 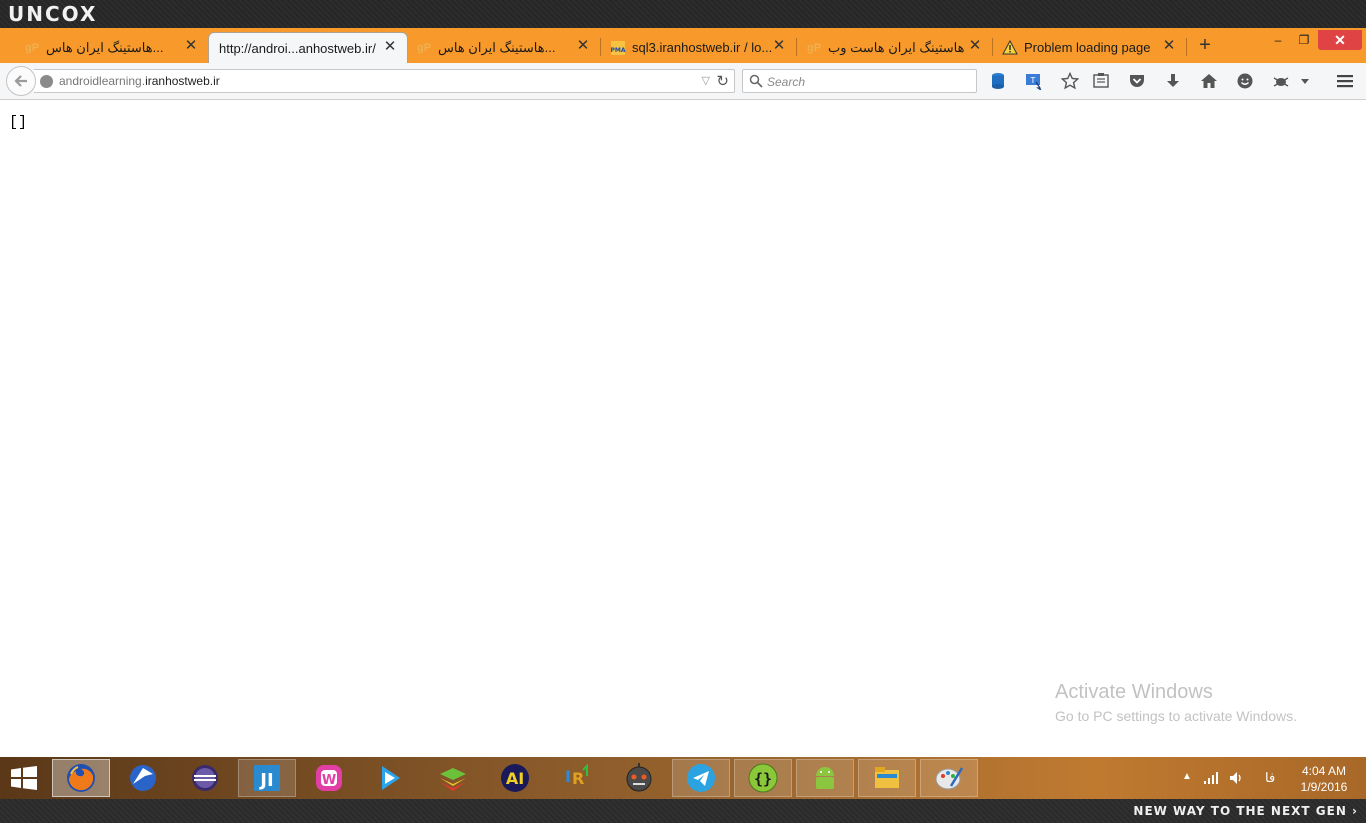 I want to click on svg-text: R, so click(x=578, y=778).